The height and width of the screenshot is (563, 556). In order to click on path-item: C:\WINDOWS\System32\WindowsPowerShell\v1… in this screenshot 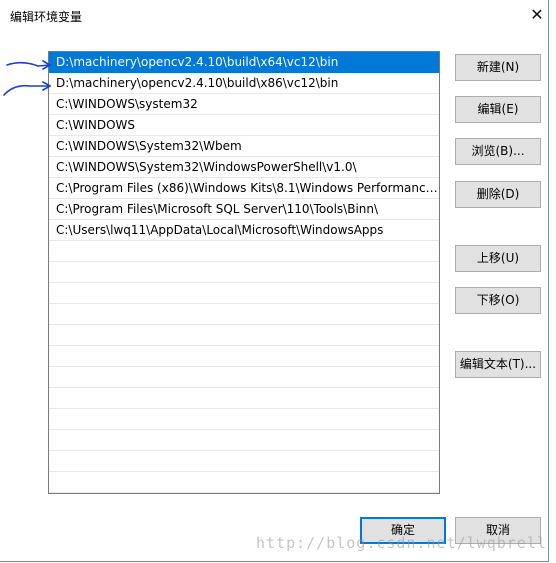, I will do `click(244, 167)`.